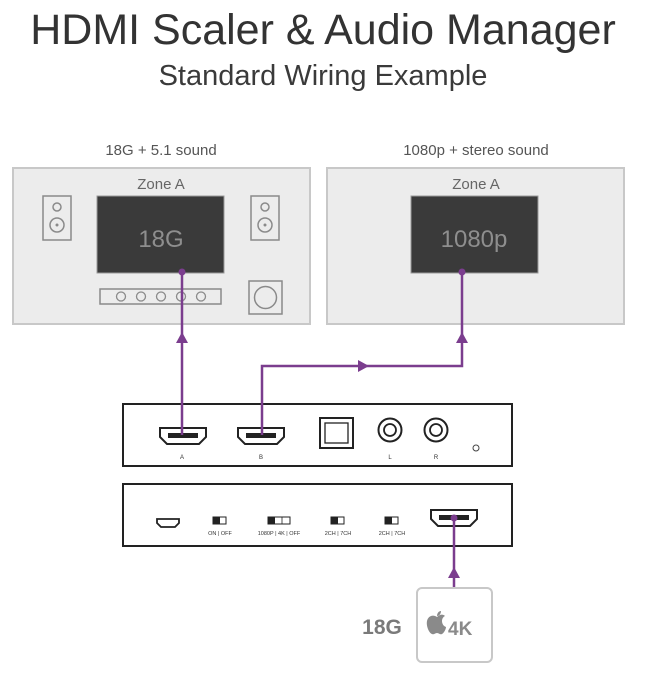 The height and width of the screenshot is (683, 646). Describe the element at coordinates (338, 534) in the screenshot. I see `switch-3-label: 2CH | 7CH` at that location.